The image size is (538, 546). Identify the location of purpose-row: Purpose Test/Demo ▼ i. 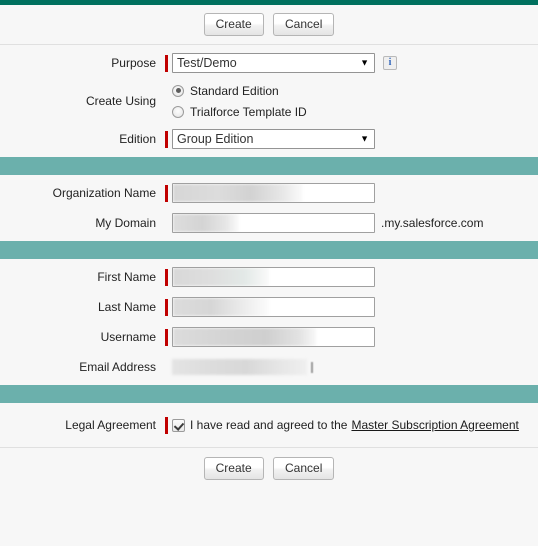
(269, 63).